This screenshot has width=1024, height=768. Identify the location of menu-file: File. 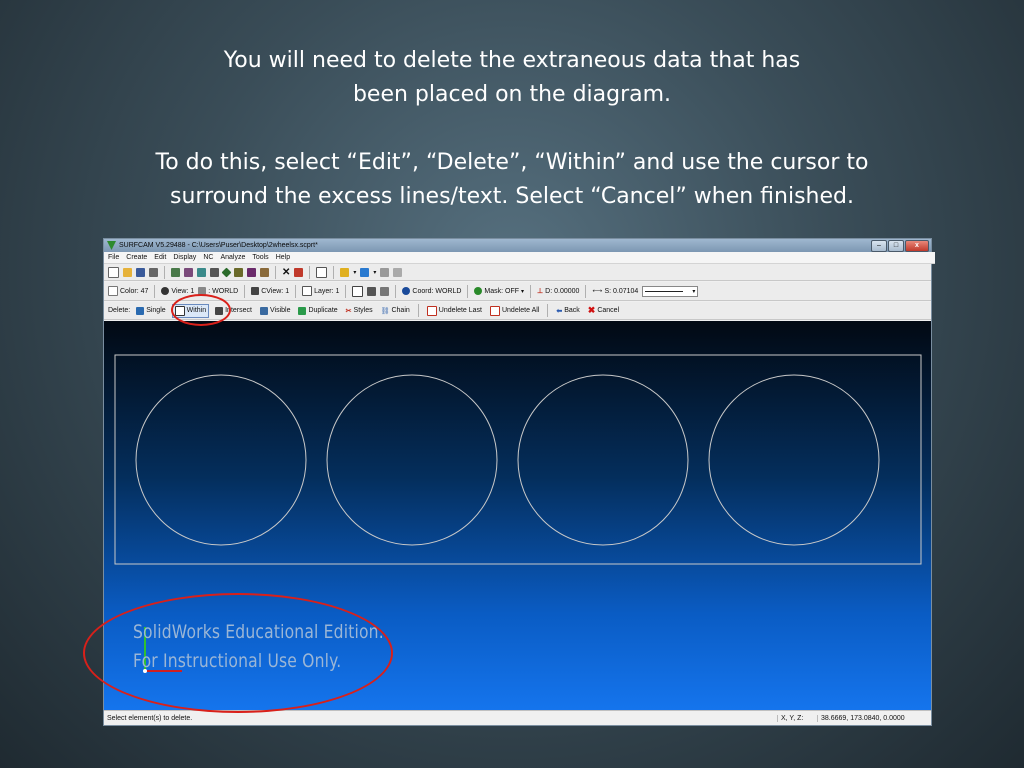
(113, 257).